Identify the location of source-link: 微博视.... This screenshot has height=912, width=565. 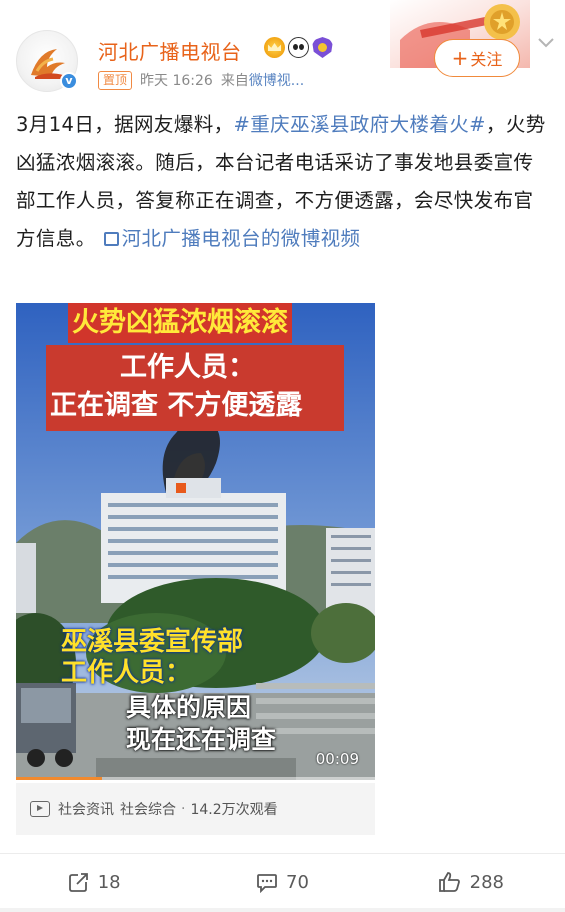
(276, 80).